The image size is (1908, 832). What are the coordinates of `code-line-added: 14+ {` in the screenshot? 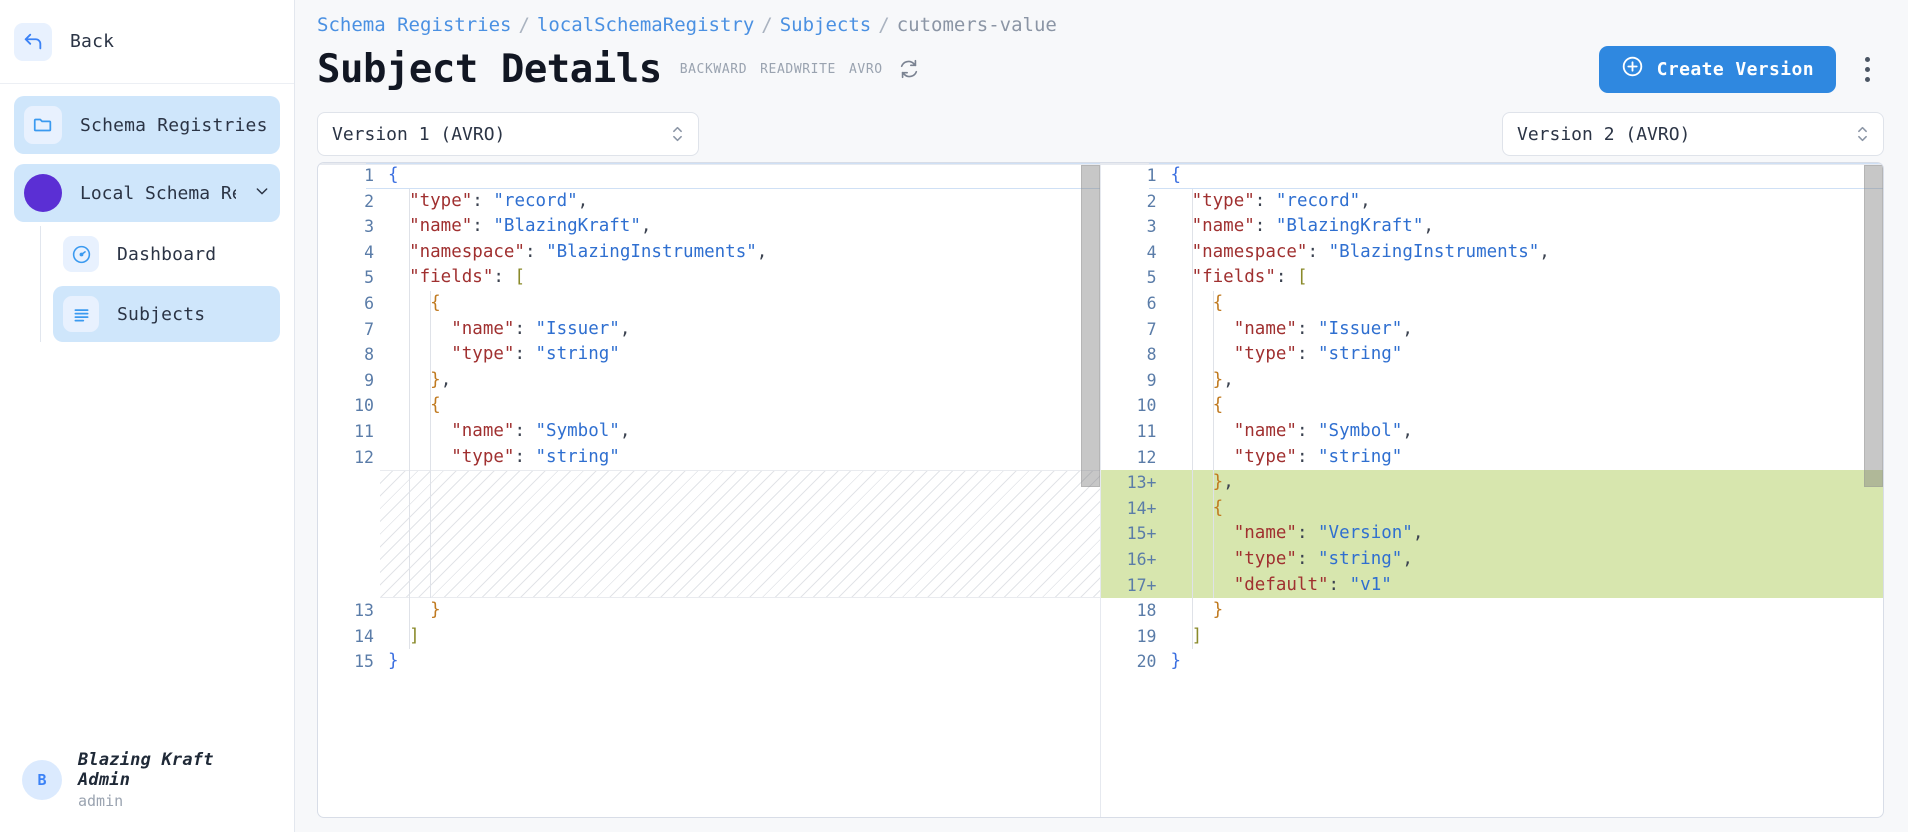 It's located at (1491, 508).